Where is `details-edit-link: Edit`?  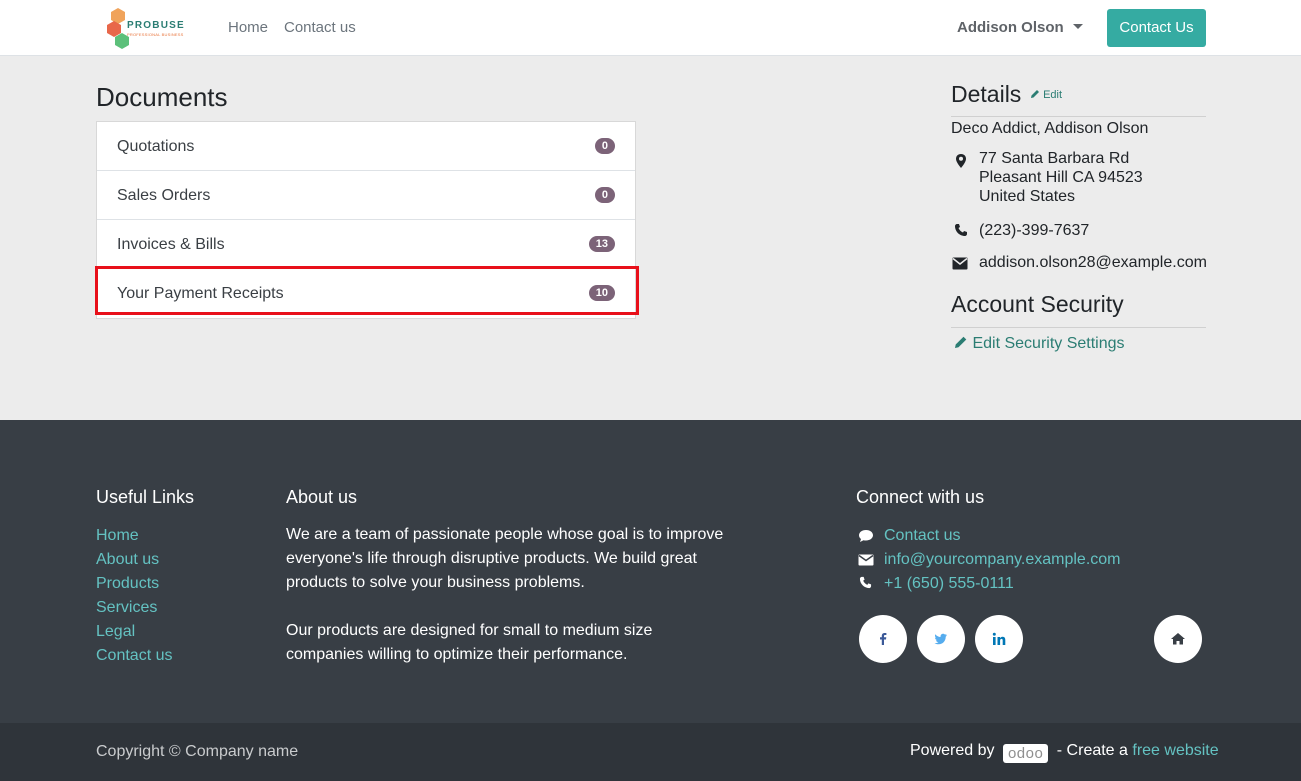
details-edit-link: Edit is located at coordinates (1046, 95).